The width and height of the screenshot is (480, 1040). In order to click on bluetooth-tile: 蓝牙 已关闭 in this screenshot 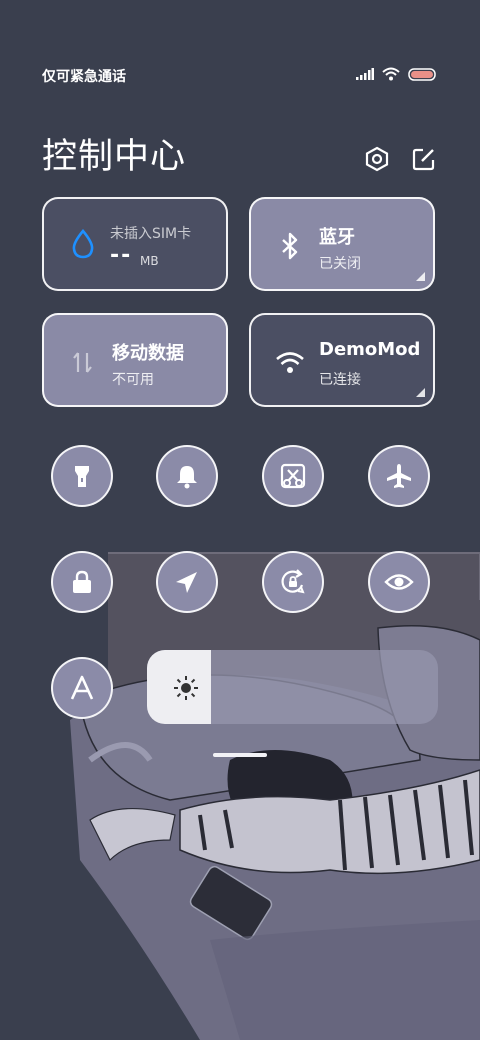, I will do `click(342, 244)`.